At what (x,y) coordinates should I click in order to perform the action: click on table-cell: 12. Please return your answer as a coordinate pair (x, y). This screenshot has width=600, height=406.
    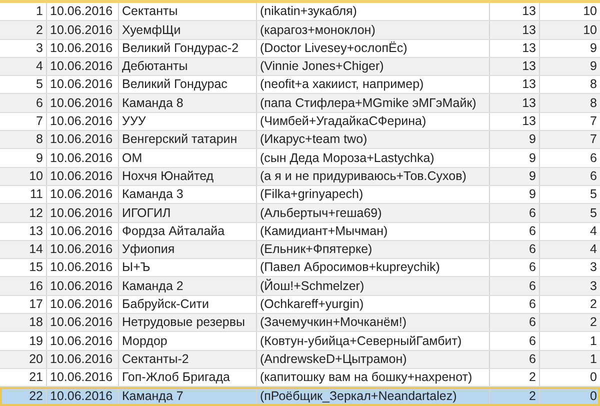
    Looking at the image, I should click on (23, 213).